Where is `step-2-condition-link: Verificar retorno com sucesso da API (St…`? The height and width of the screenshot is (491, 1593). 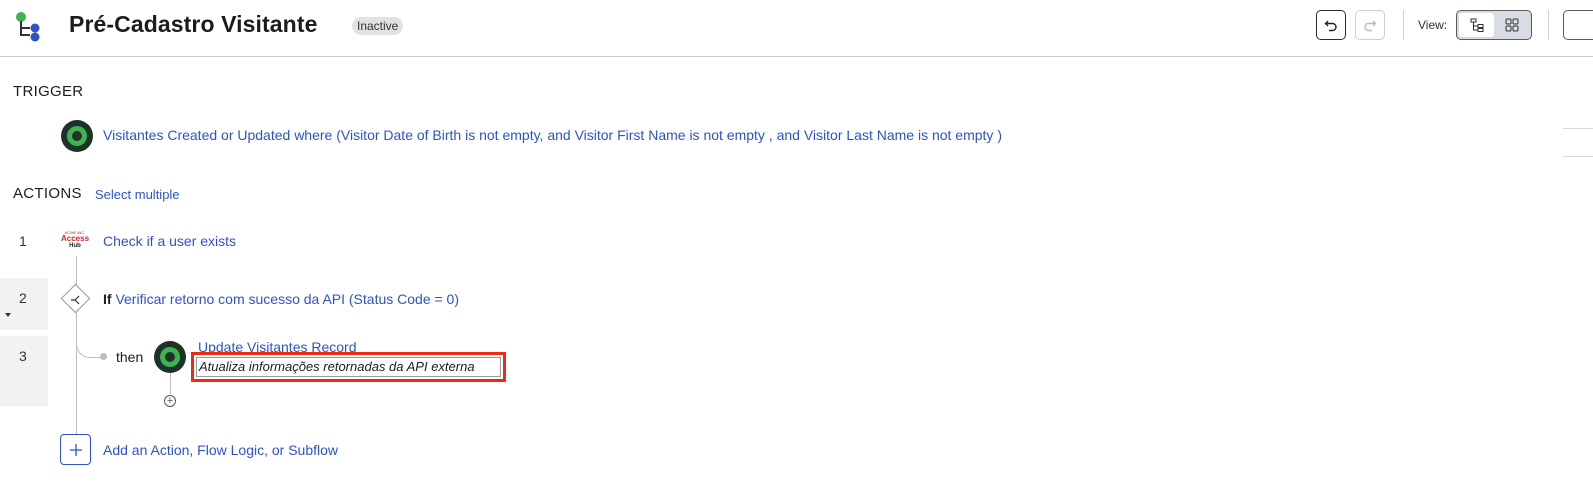 step-2-condition-link: Verificar retorno com sucesso da API (St… is located at coordinates (287, 299).